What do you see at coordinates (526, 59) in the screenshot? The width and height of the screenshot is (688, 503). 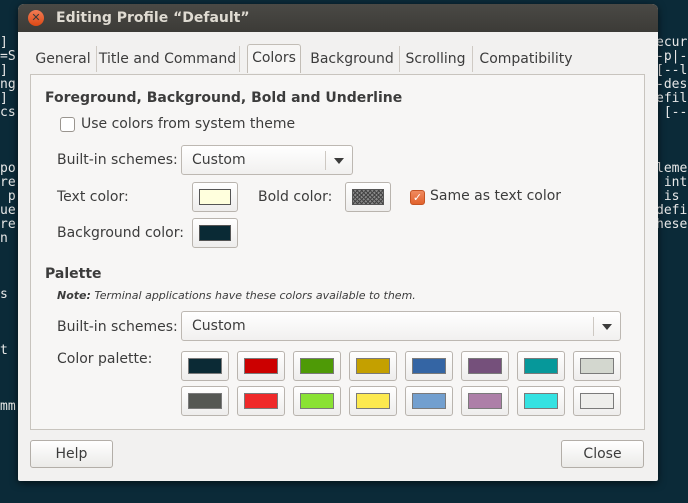 I see `tab-compatibility: Compatibility` at bounding box center [526, 59].